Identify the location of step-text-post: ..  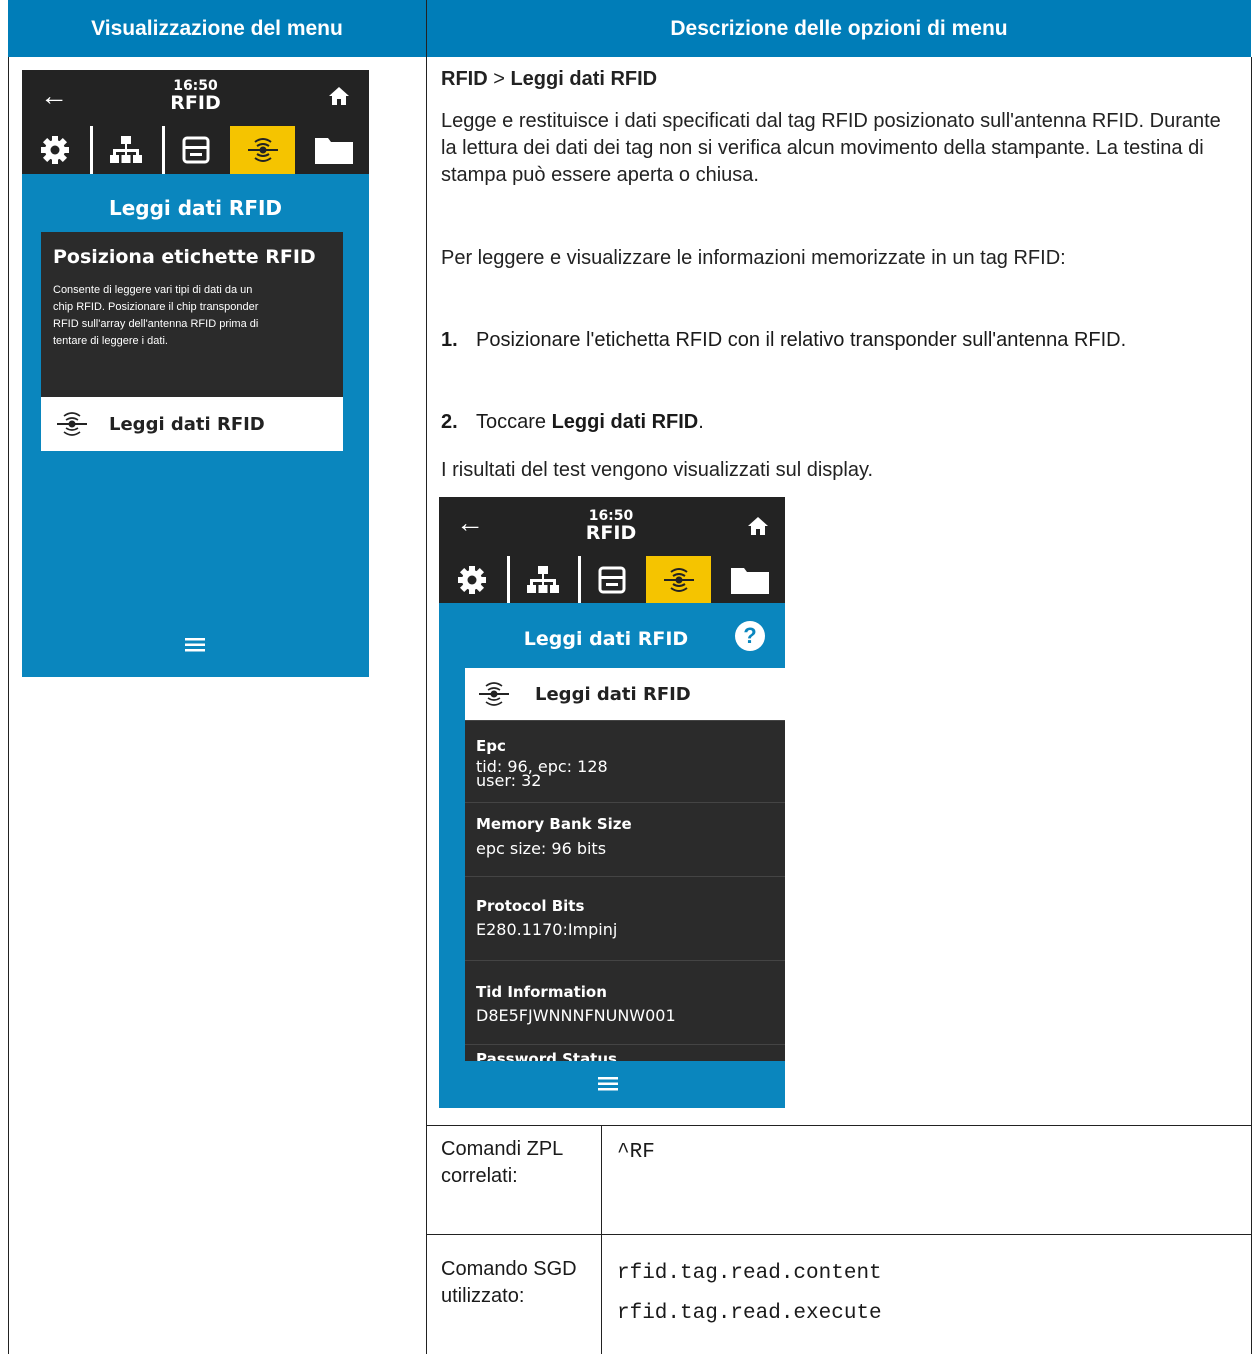
(701, 422).